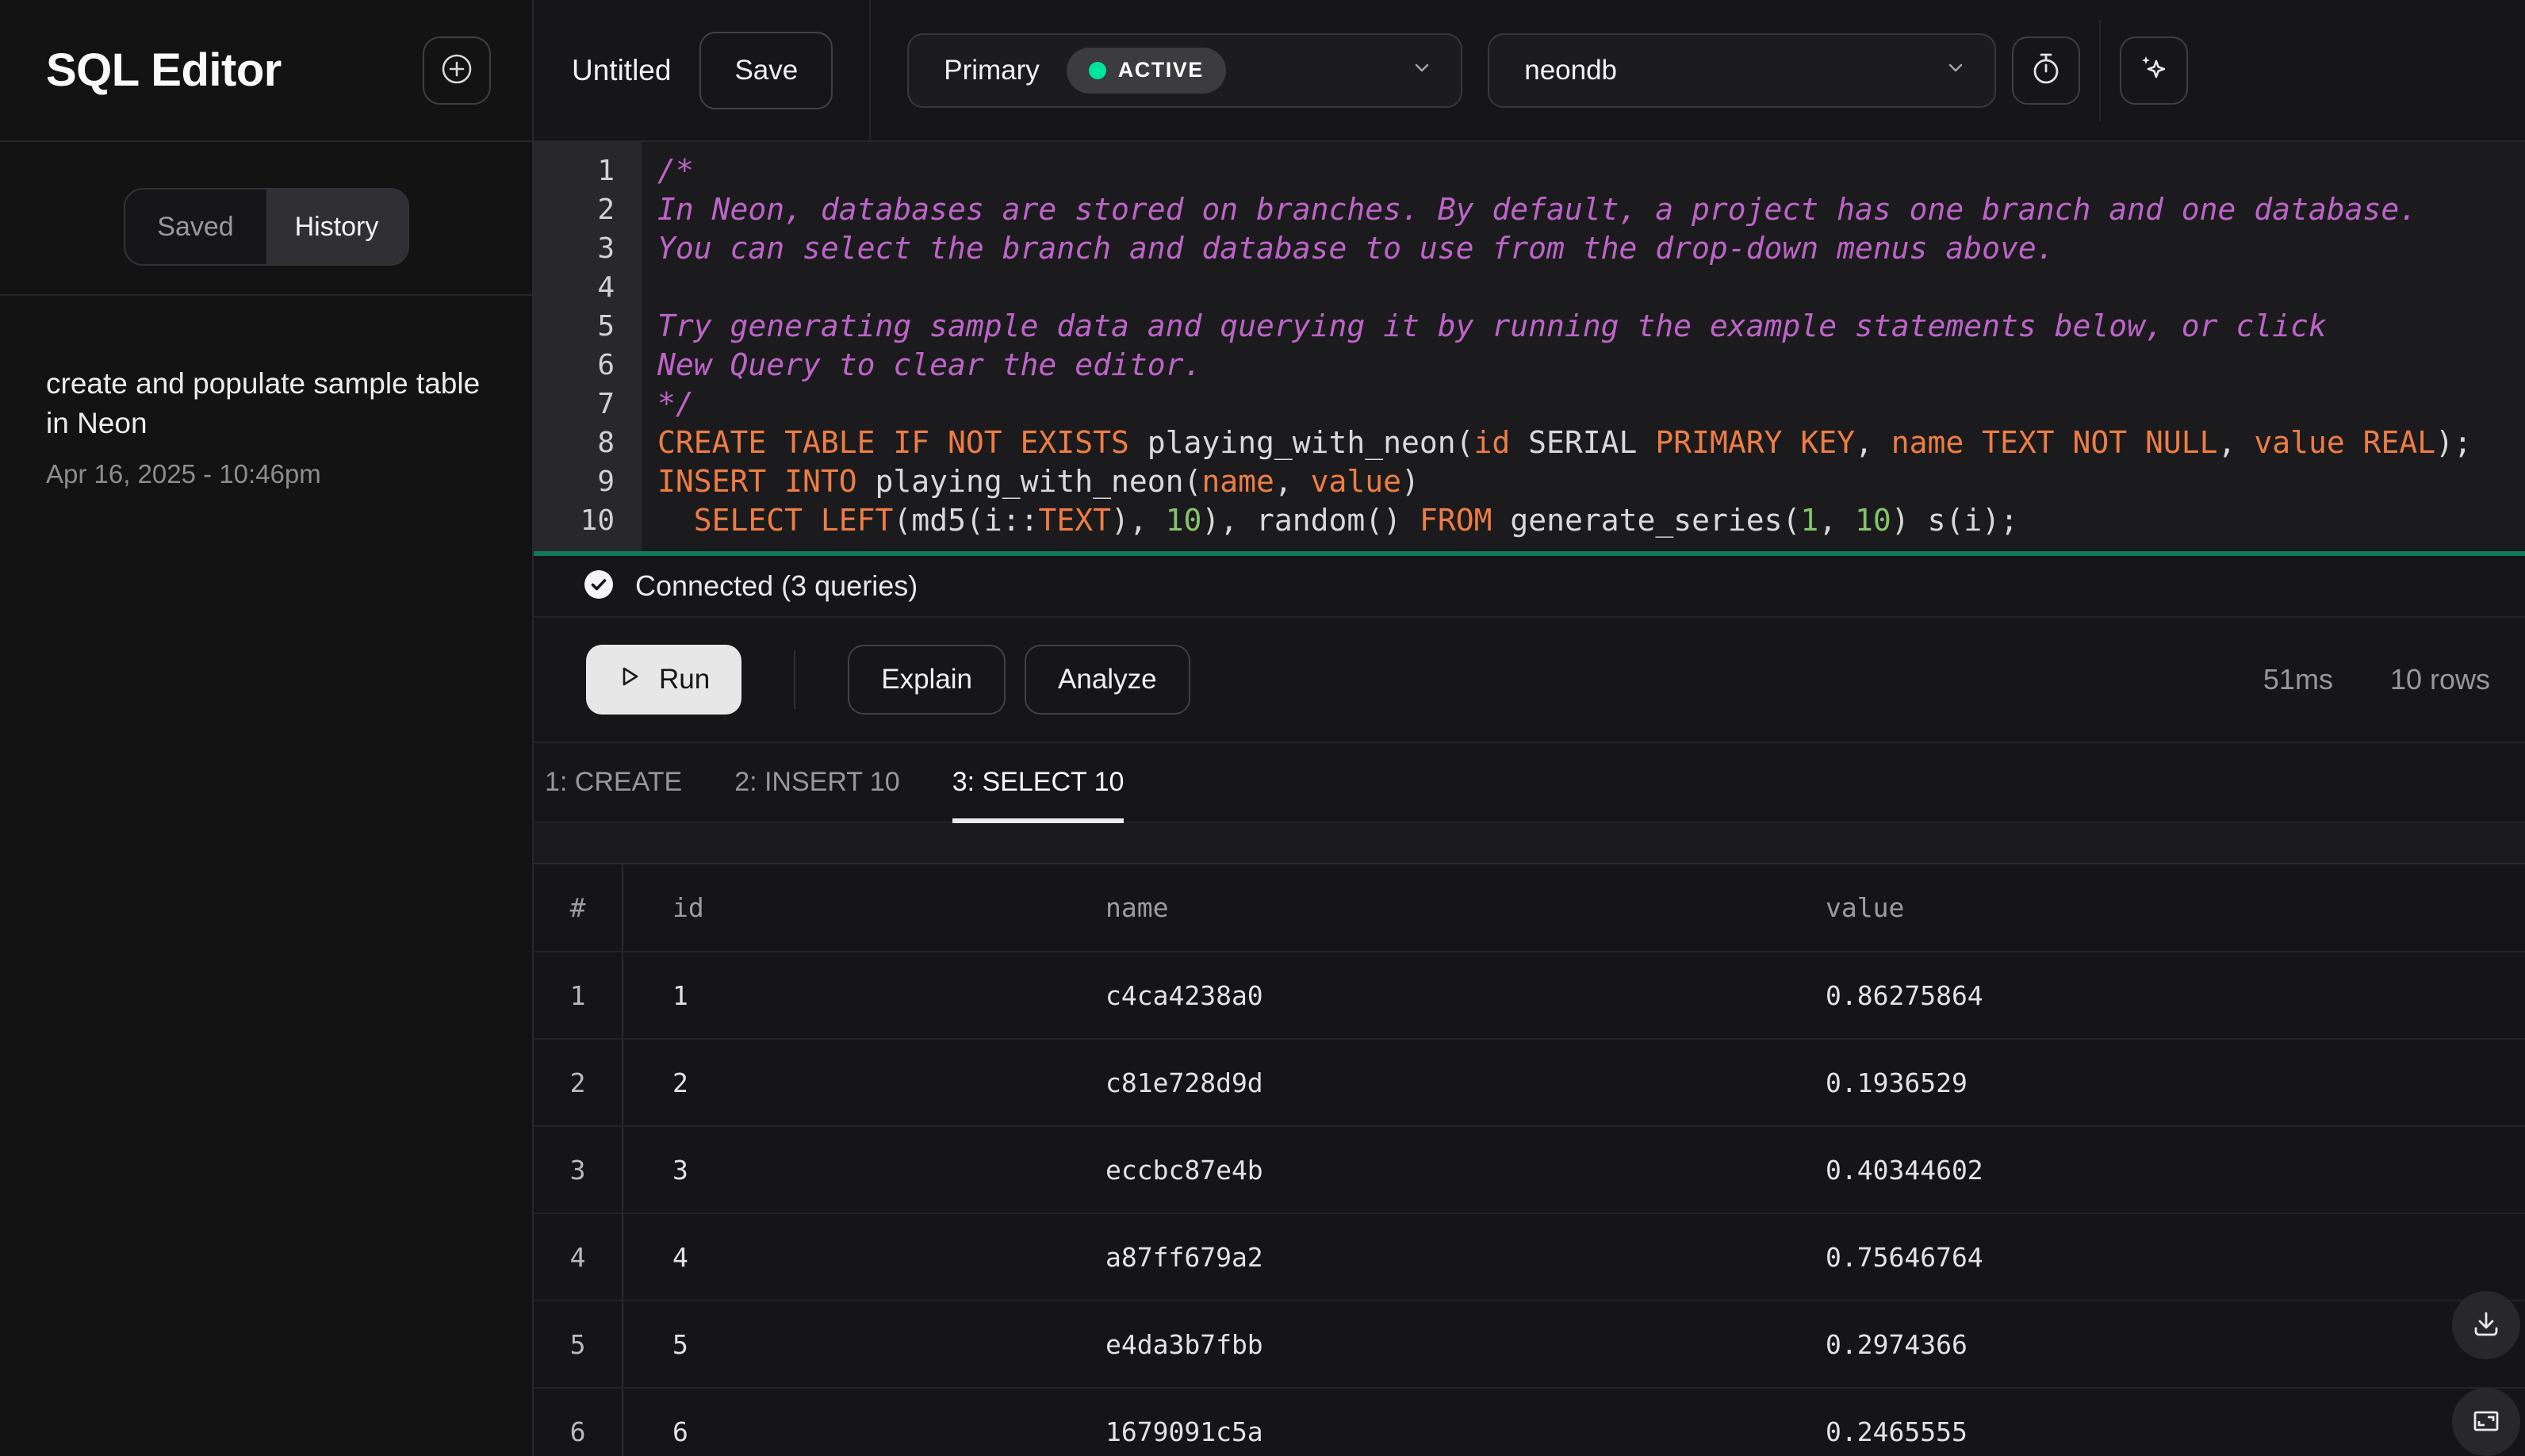 The image size is (2525, 1456). What do you see at coordinates (766, 70) in the screenshot?
I see `save-button: Save` at bounding box center [766, 70].